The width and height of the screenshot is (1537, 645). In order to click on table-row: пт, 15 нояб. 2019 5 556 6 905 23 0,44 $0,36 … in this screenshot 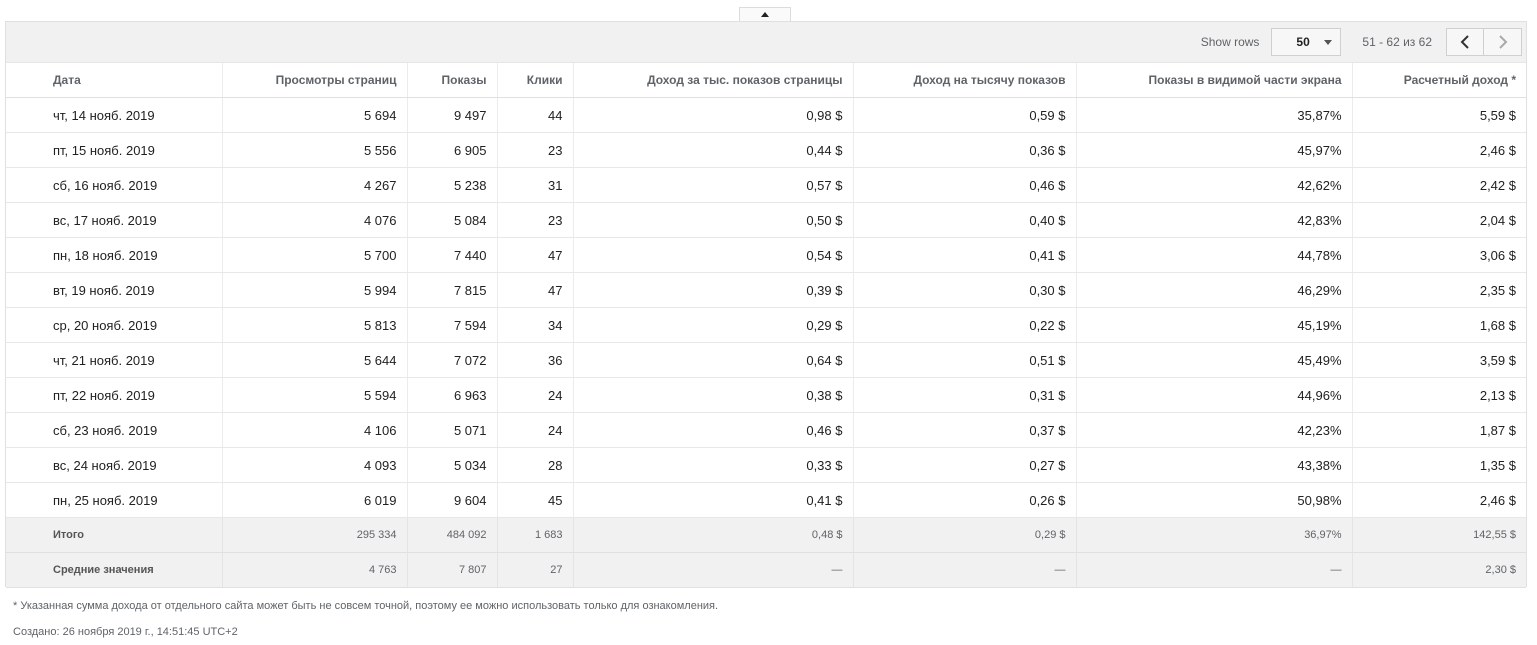, I will do `click(766, 150)`.